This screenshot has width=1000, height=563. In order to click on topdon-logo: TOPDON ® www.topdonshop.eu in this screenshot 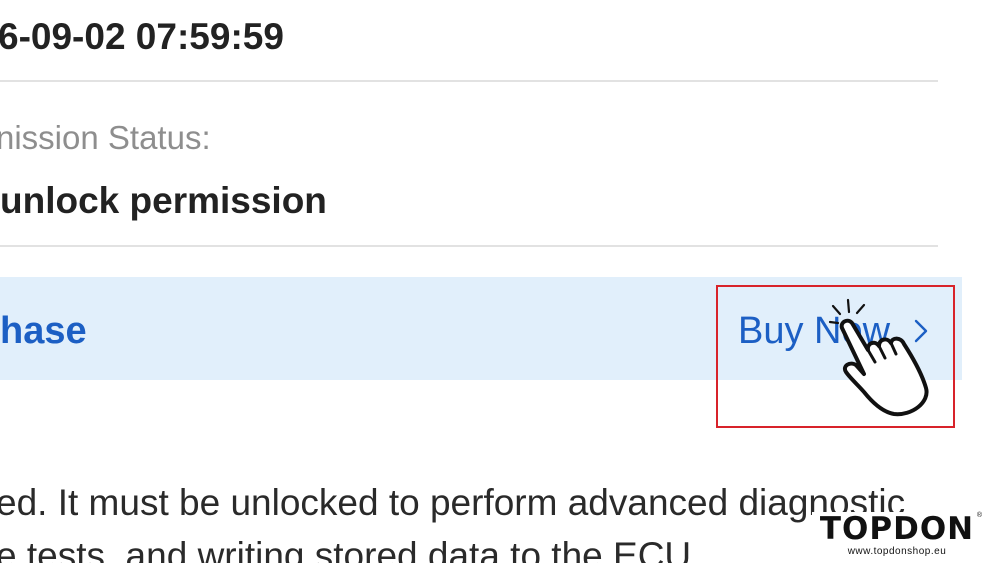, I will do `click(897, 536)`.